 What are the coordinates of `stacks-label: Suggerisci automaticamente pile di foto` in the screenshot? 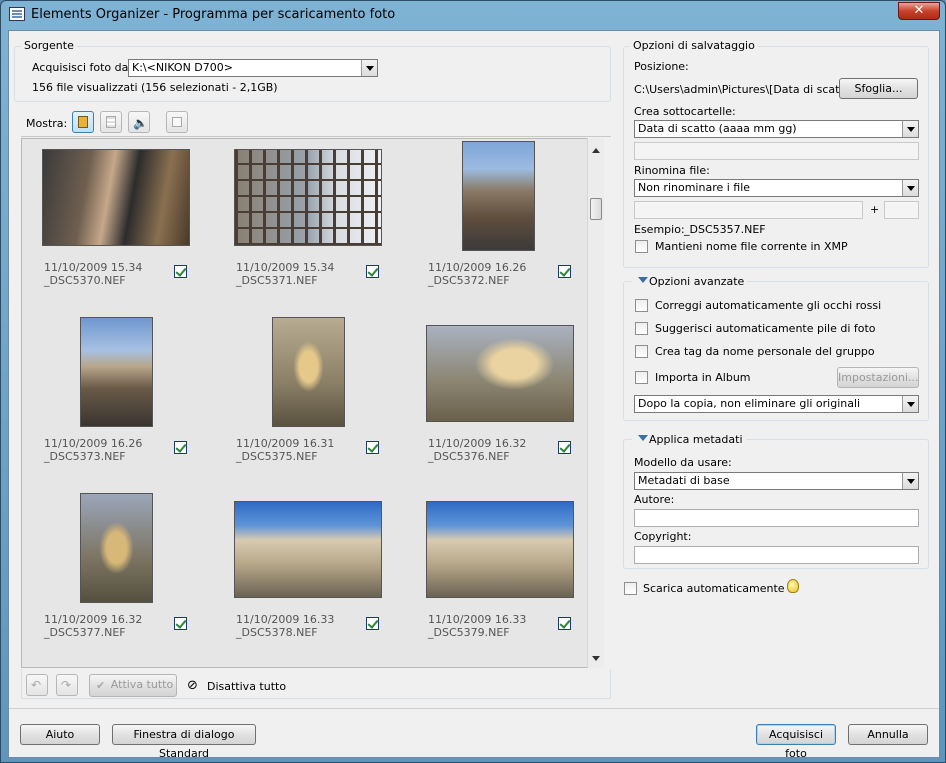 It's located at (765, 328).